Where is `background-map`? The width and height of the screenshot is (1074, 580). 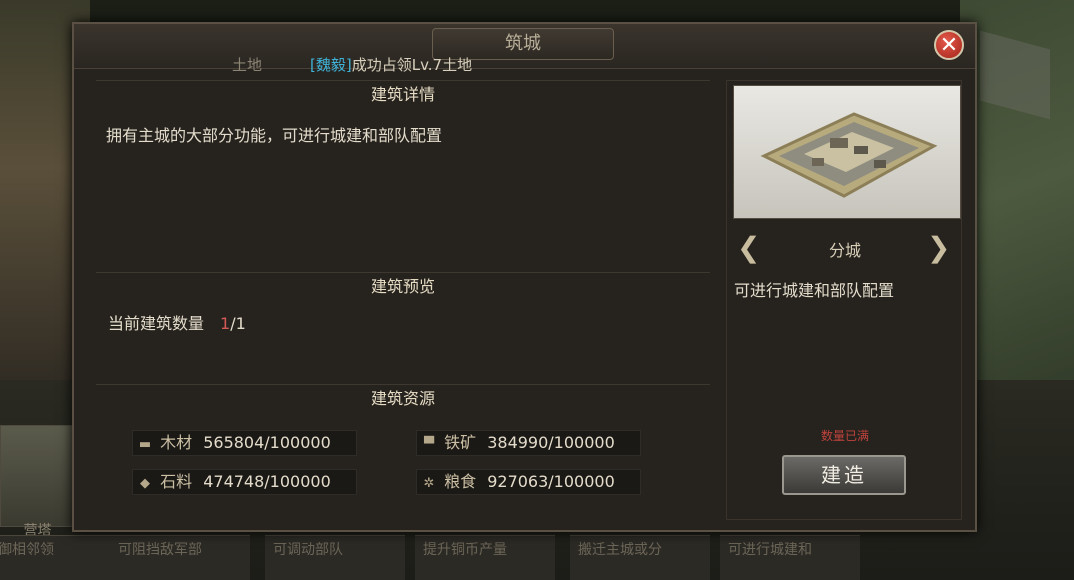
background-map is located at coordinates (1017, 190).